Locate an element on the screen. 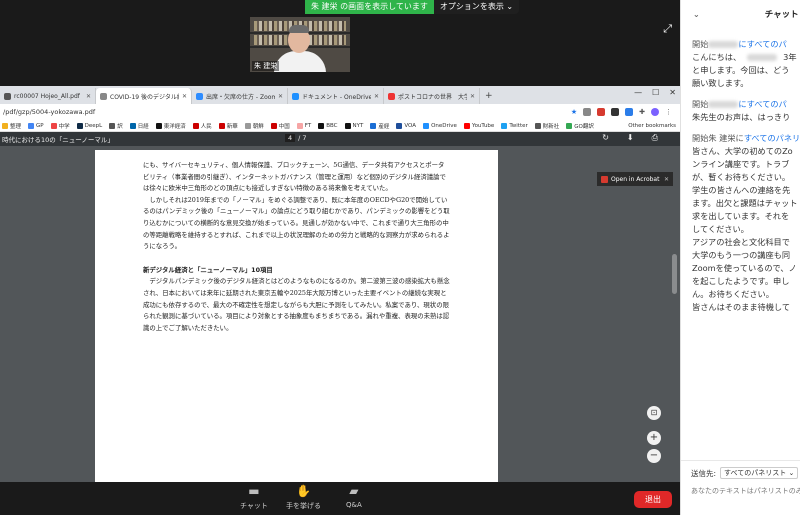 The image size is (800, 515). bookmark-item: 訳 is located at coordinates (116, 126).